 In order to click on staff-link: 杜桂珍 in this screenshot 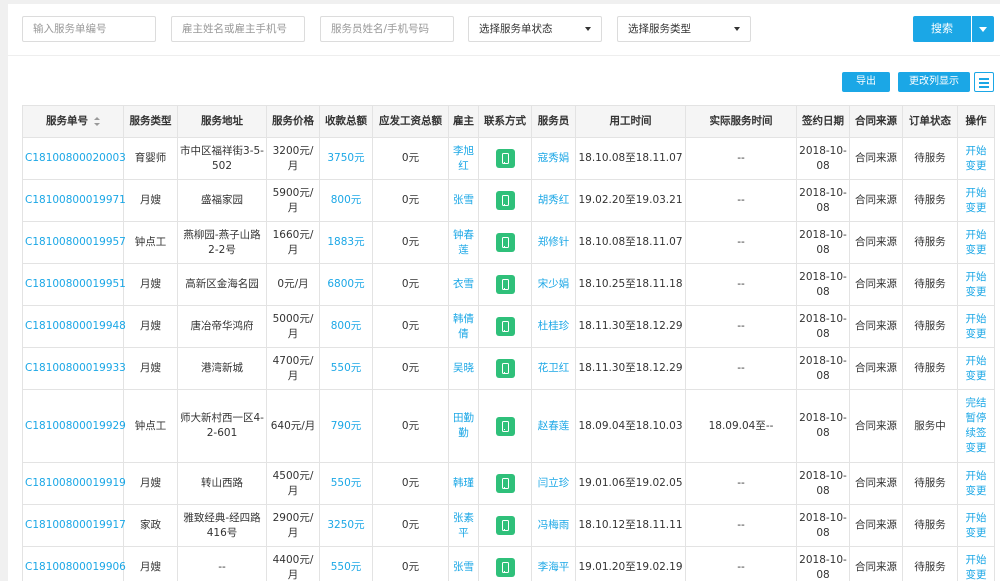, I will do `click(553, 326)`.